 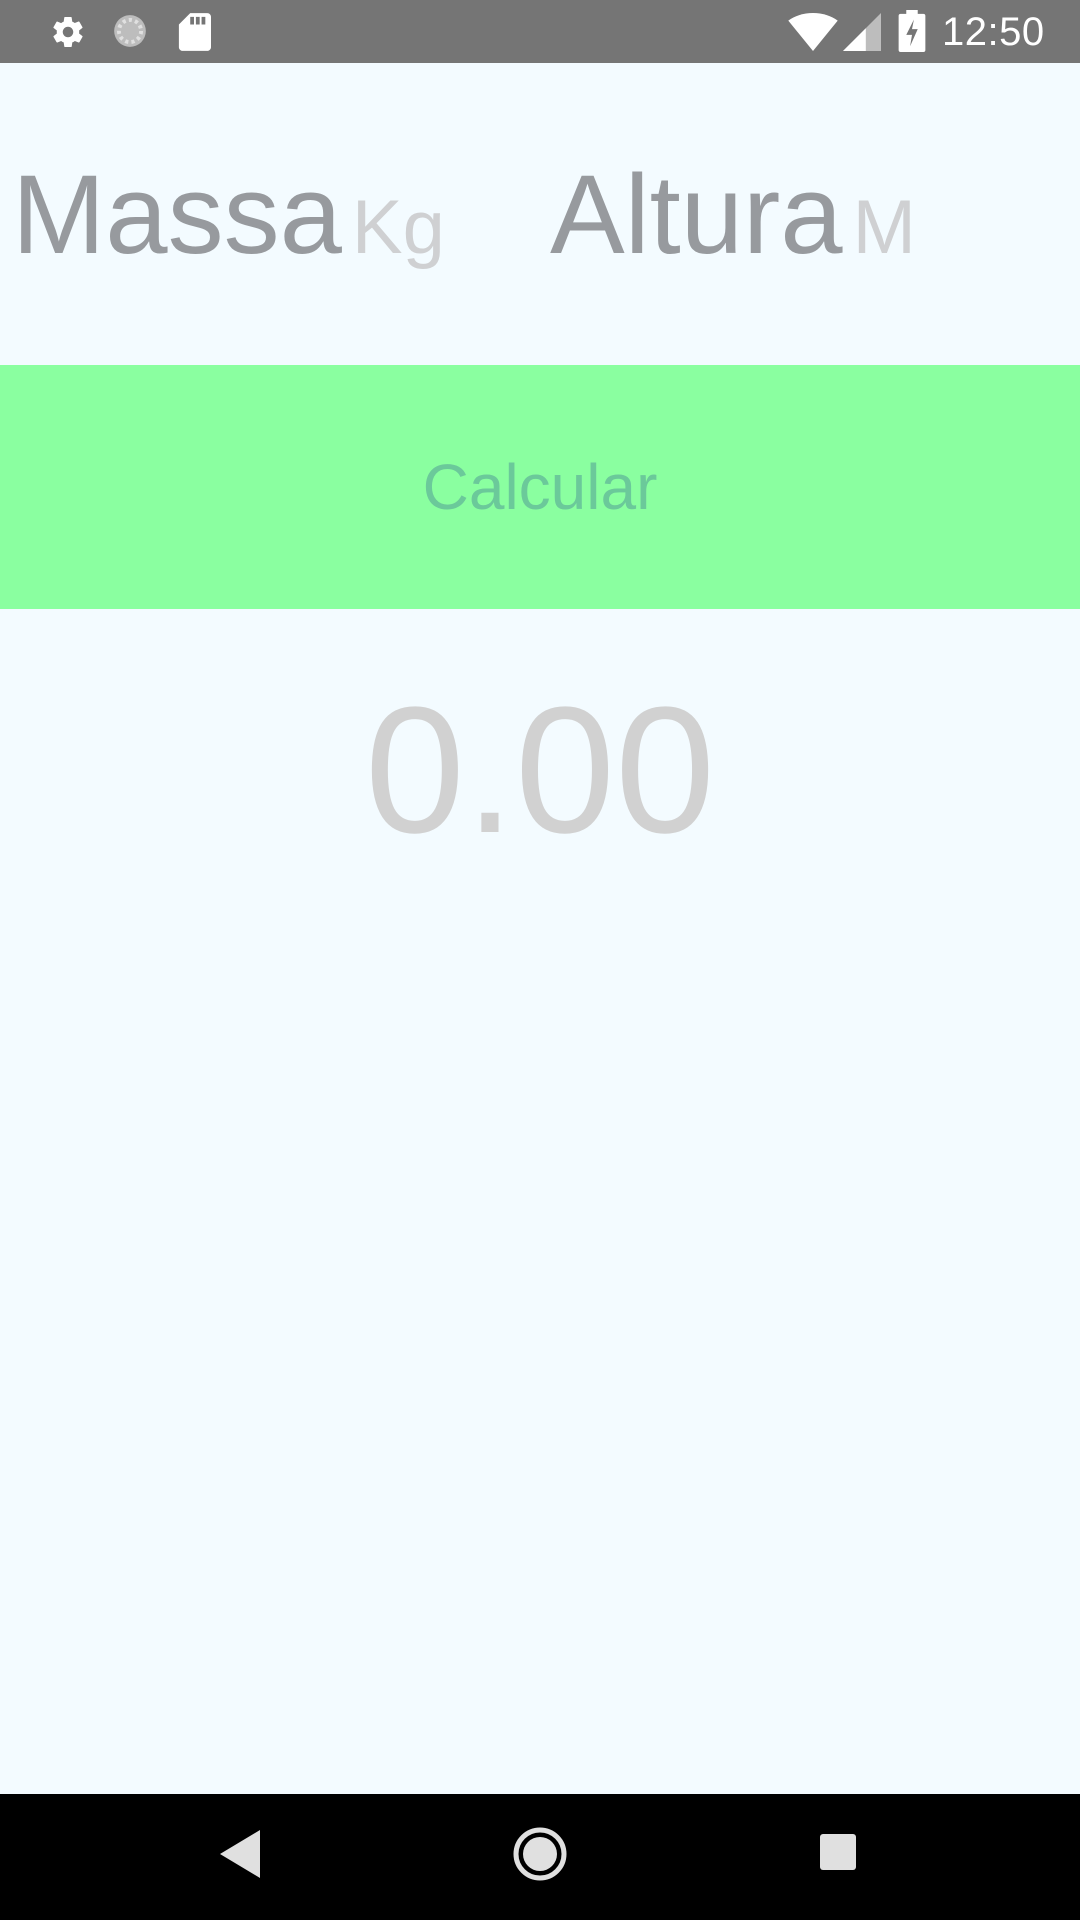 What do you see at coordinates (884, 227) in the screenshot?
I see `height-input-placeholder: M` at bounding box center [884, 227].